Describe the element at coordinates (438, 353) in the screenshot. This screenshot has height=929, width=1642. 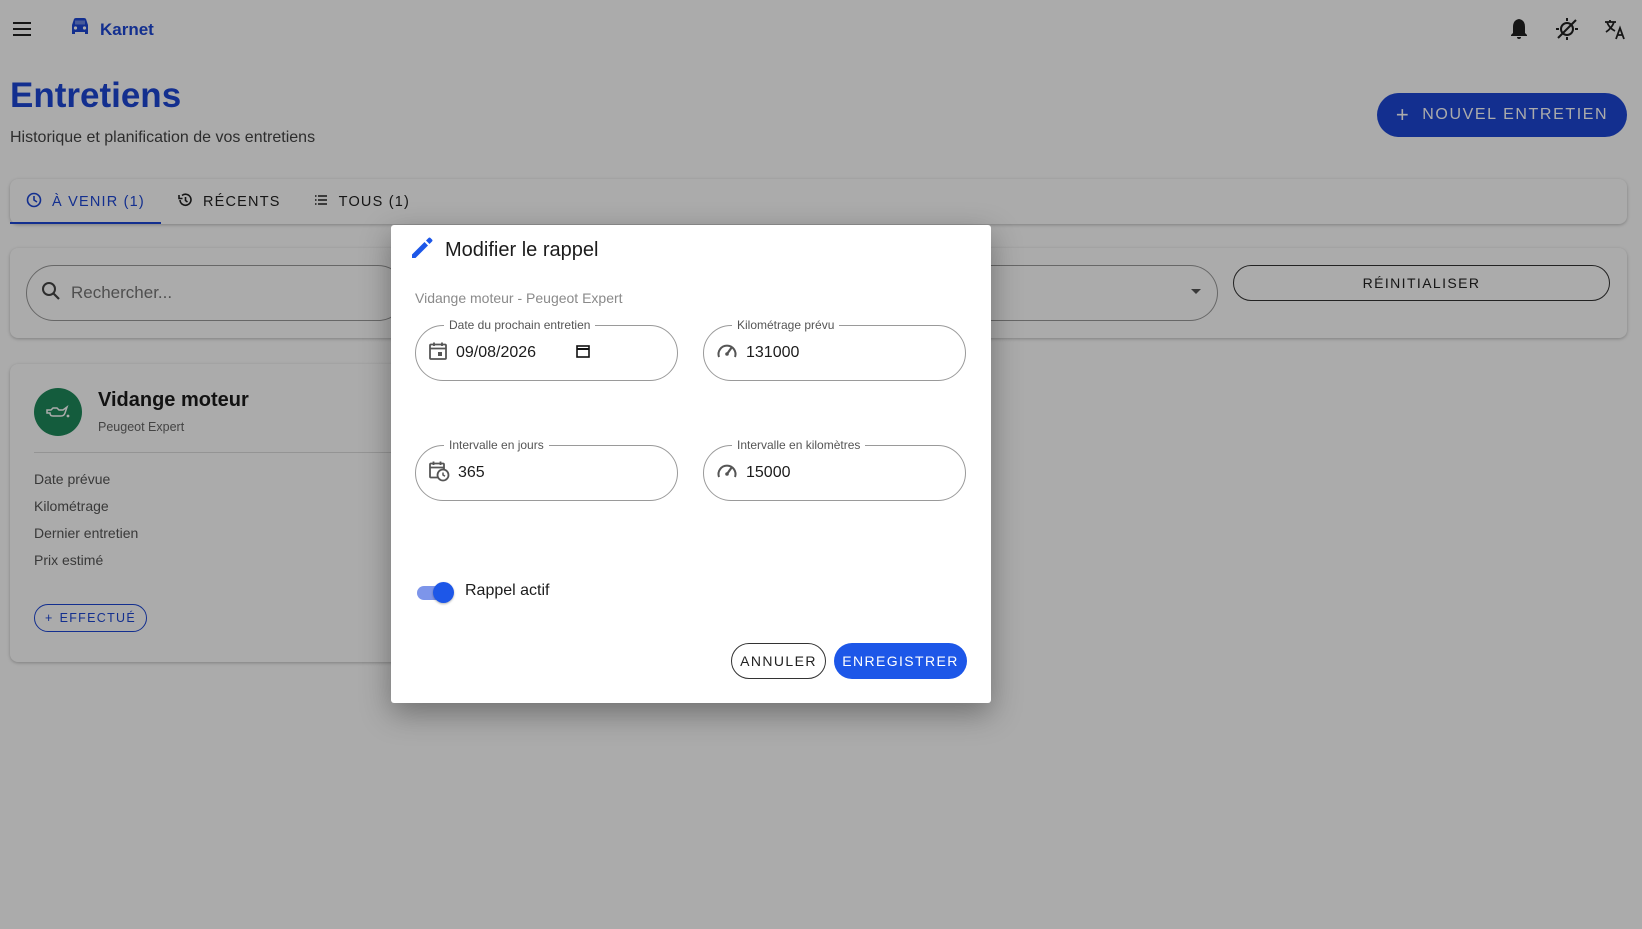
I see `calendar-icon` at that location.